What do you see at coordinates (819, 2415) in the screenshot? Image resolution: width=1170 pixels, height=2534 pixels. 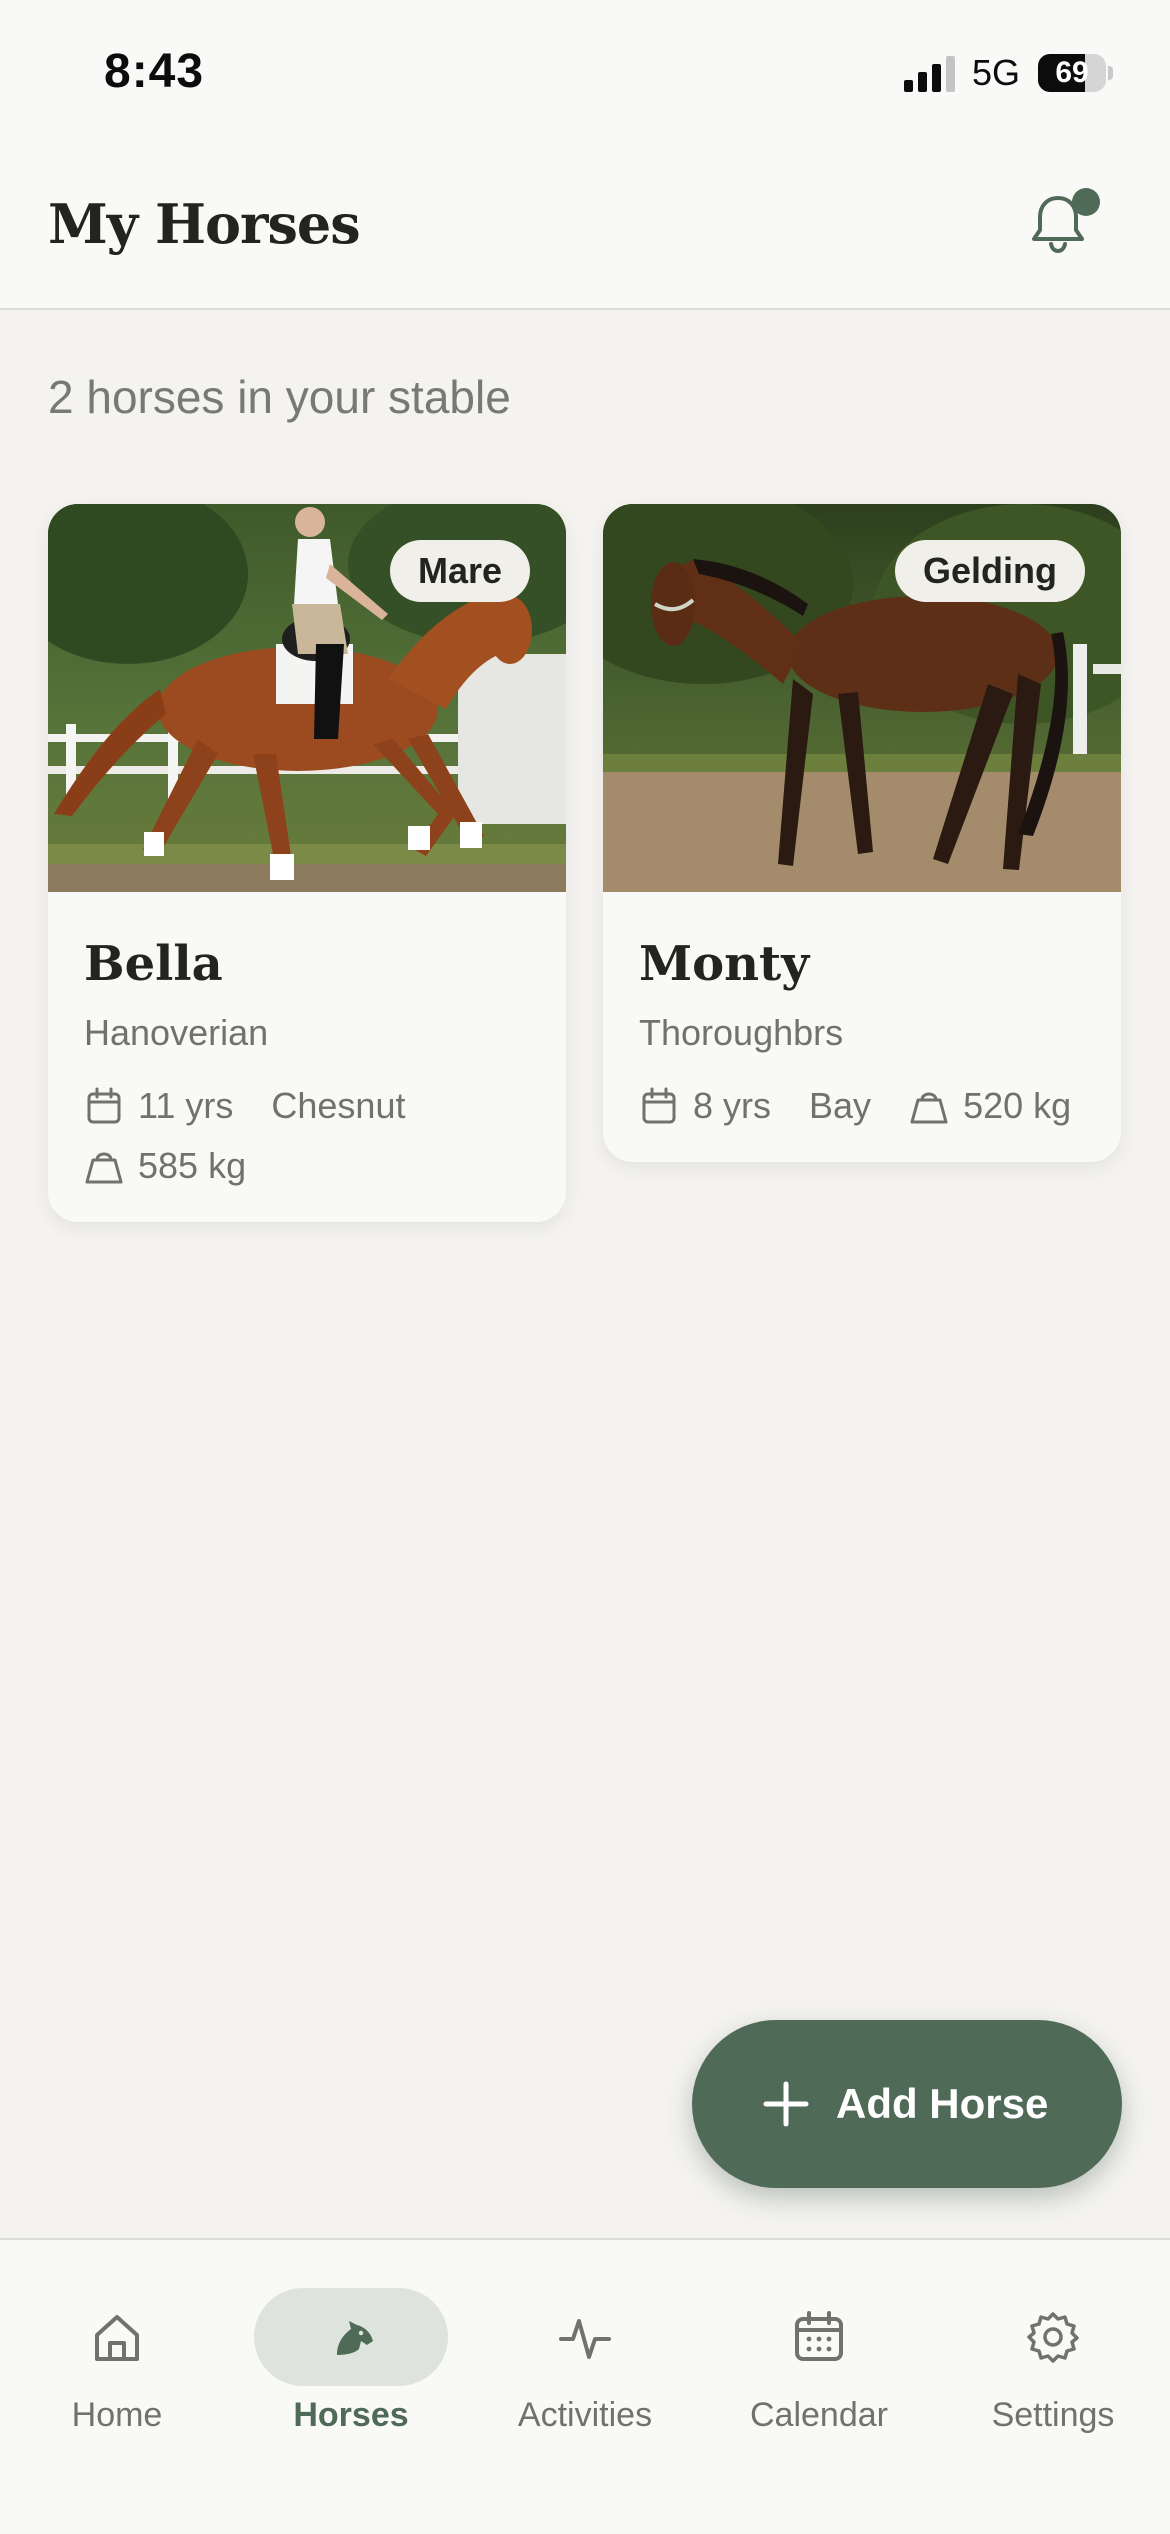 I see `tab-label: Calendar` at bounding box center [819, 2415].